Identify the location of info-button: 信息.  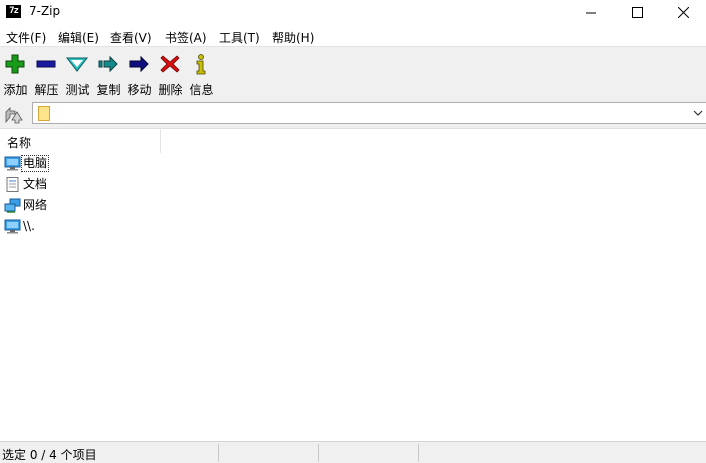
(201, 74).